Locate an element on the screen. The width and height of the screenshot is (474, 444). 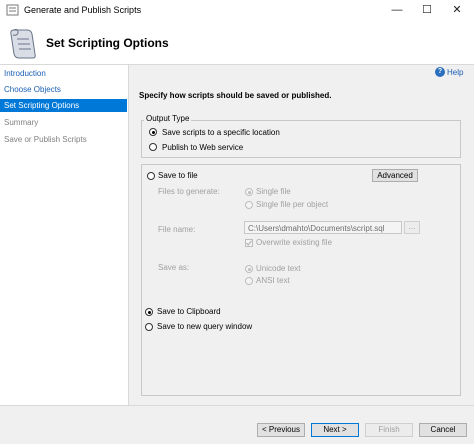
save-to-new-query-radio is located at coordinates (149, 327).